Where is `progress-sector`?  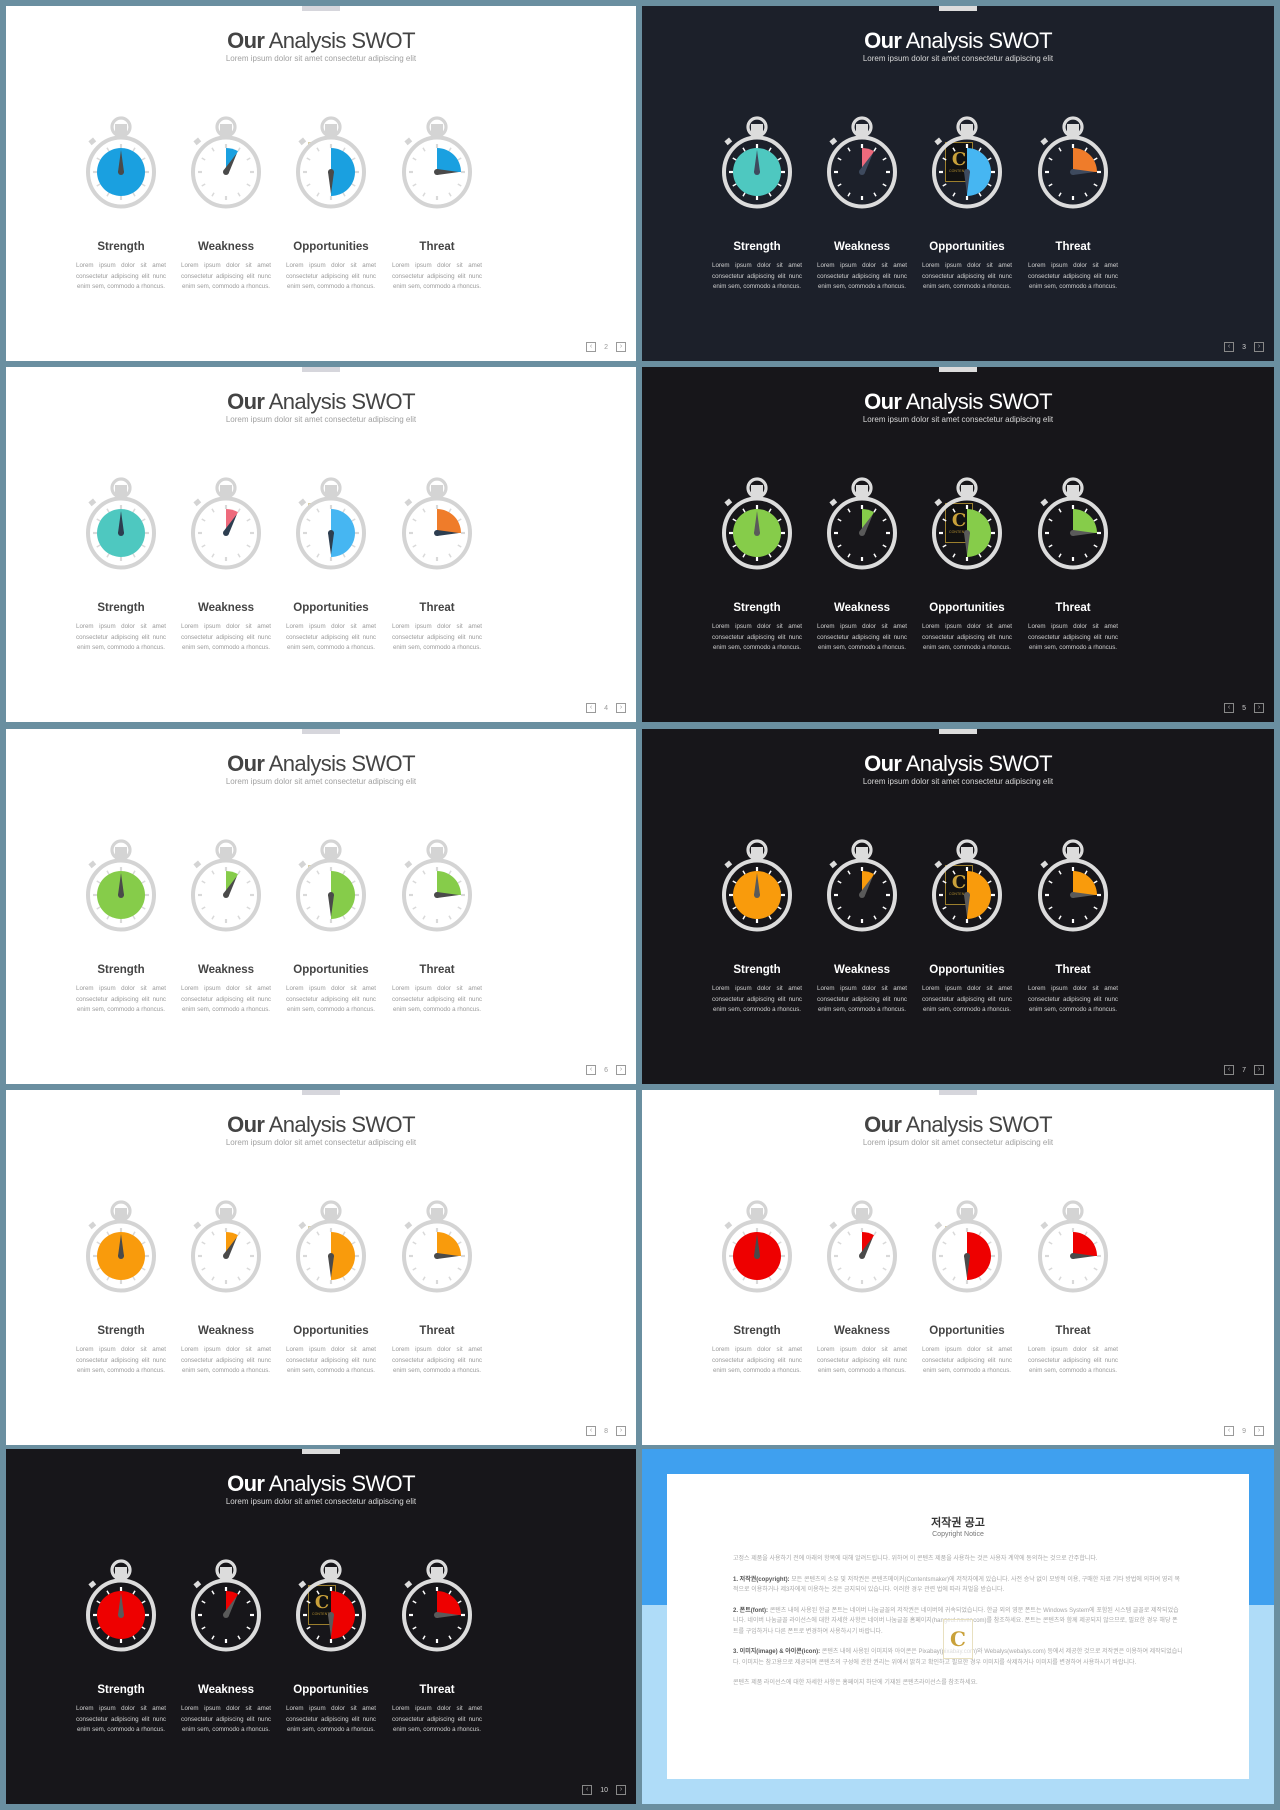
progress-sector is located at coordinates (1085, 521).